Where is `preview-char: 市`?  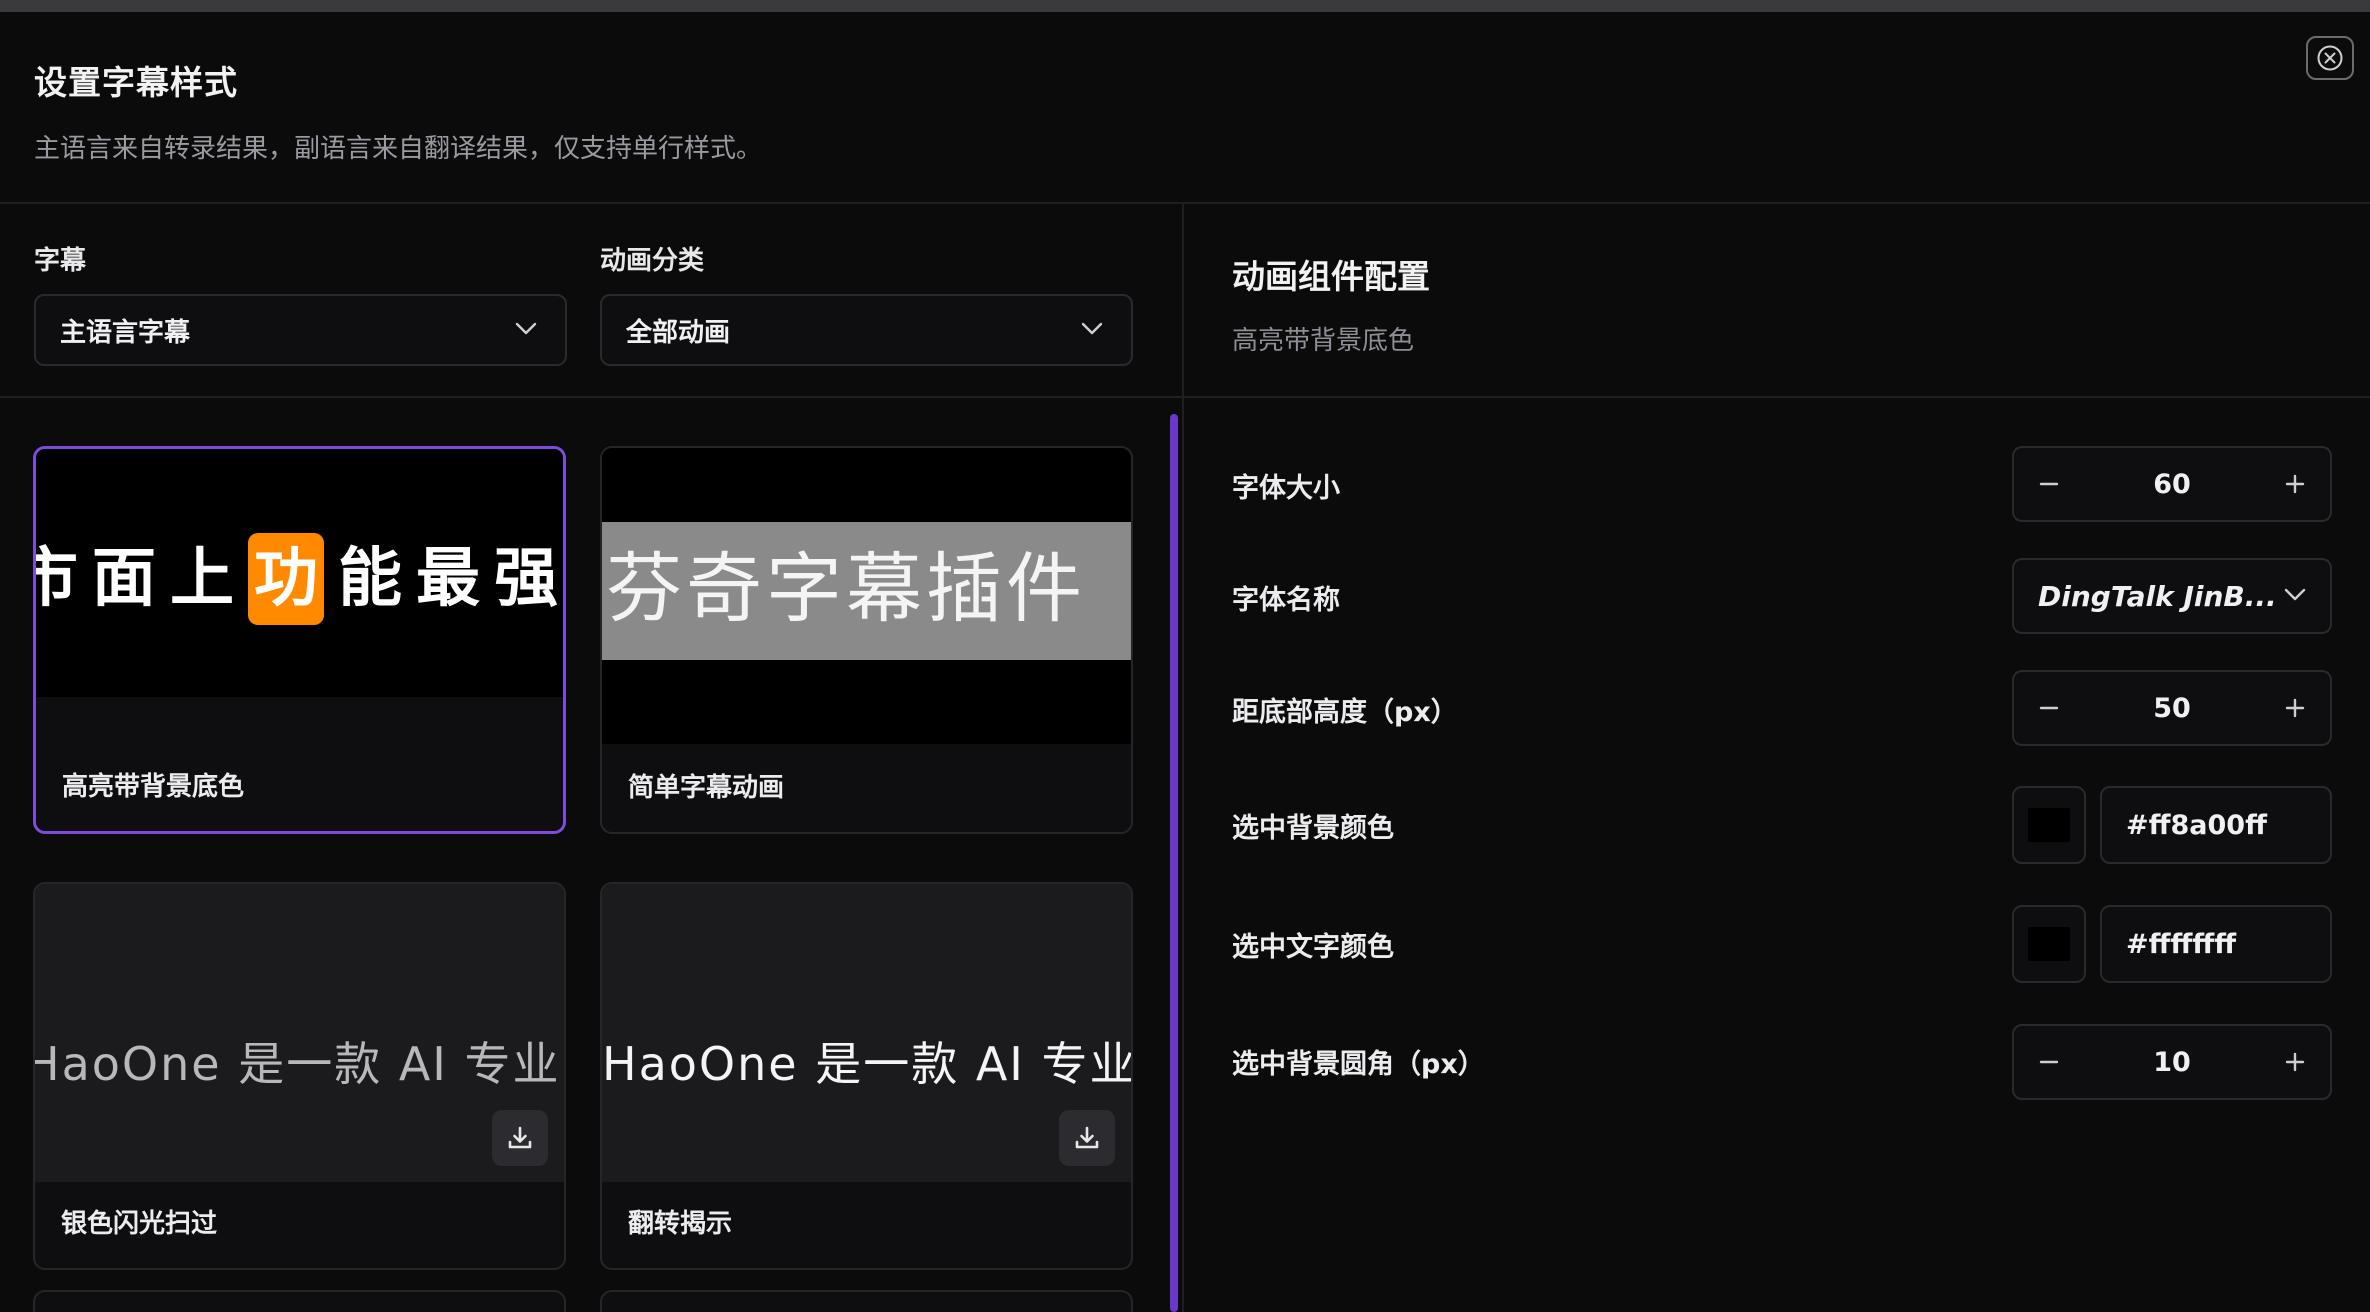
preview-char: 市 is located at coordinates (57, 579).